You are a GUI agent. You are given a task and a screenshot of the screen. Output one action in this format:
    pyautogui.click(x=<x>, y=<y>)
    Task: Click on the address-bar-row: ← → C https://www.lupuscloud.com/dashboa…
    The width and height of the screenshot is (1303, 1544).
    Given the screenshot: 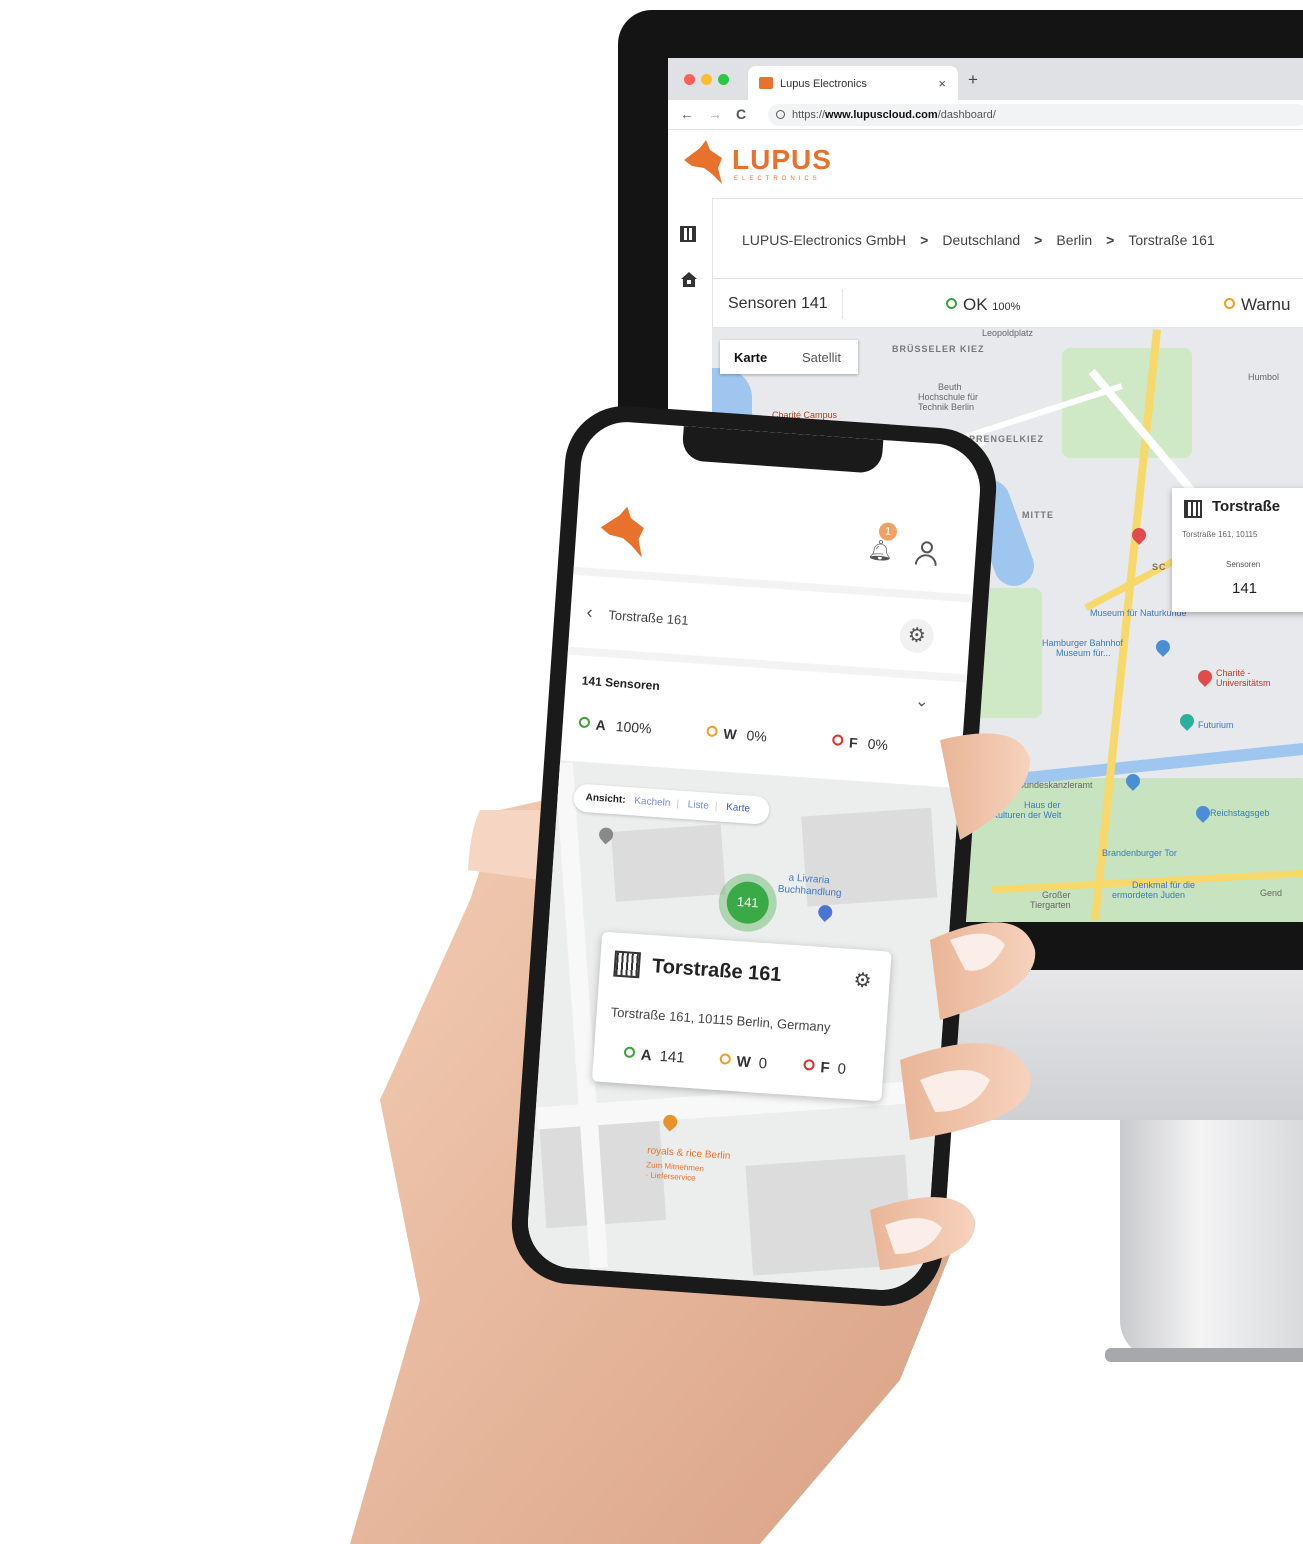 What is the action you would take?
    pyautogui.click(x=985, y=115)
    